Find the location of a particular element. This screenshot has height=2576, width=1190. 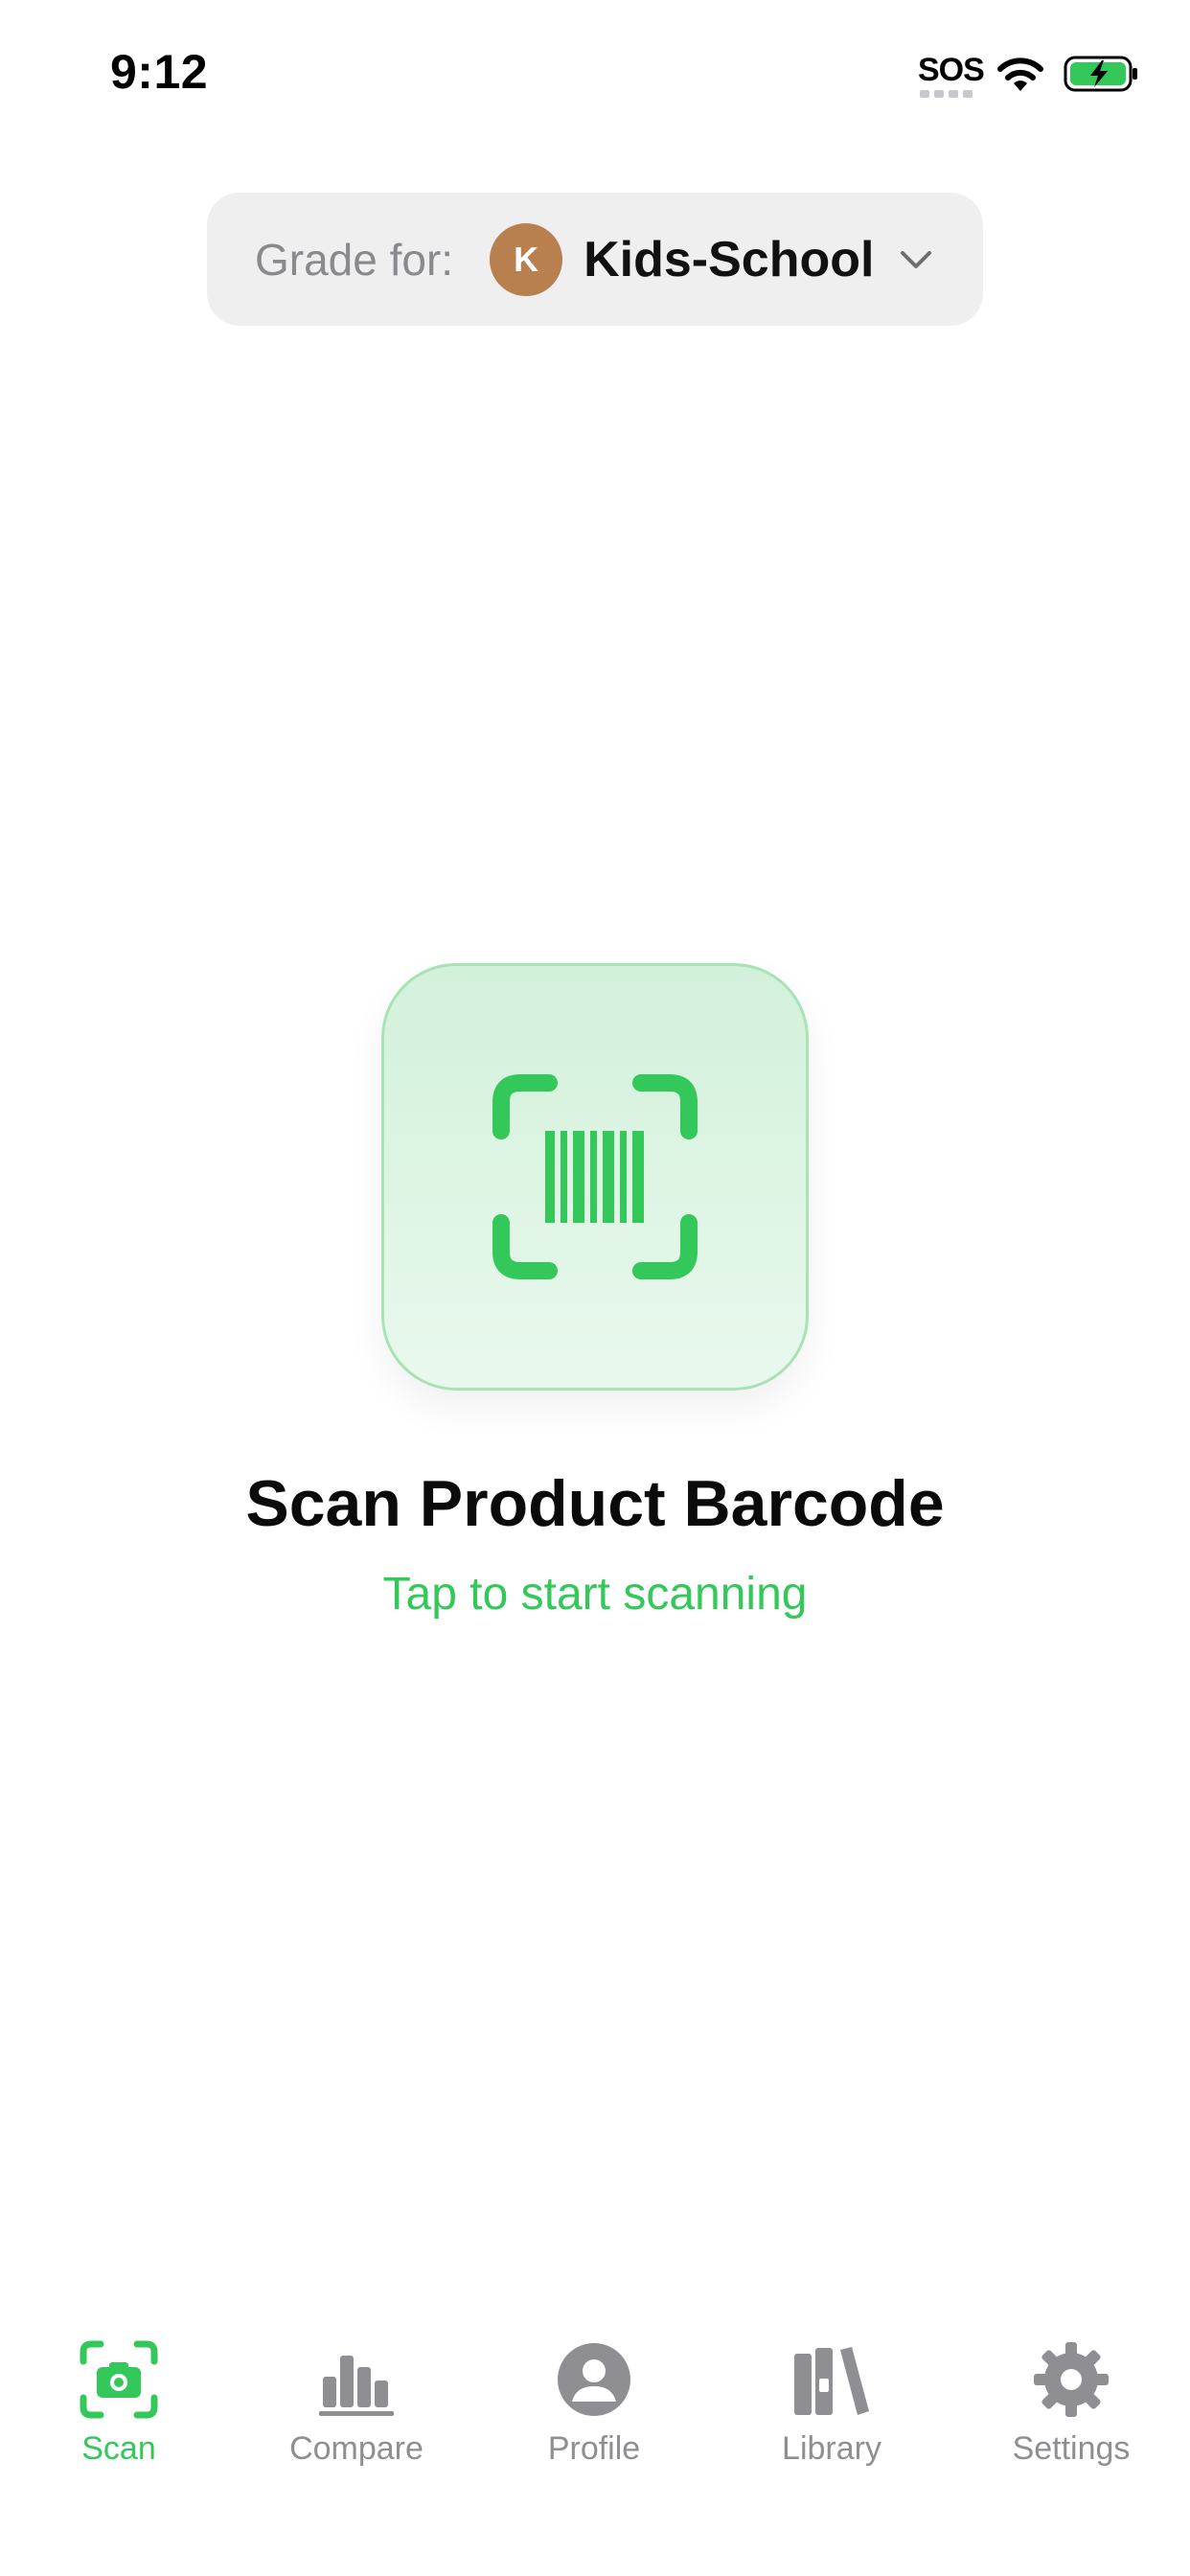

tab-bar: Scan Compare Profile Library Settings is located at coordinates (595, 2438).